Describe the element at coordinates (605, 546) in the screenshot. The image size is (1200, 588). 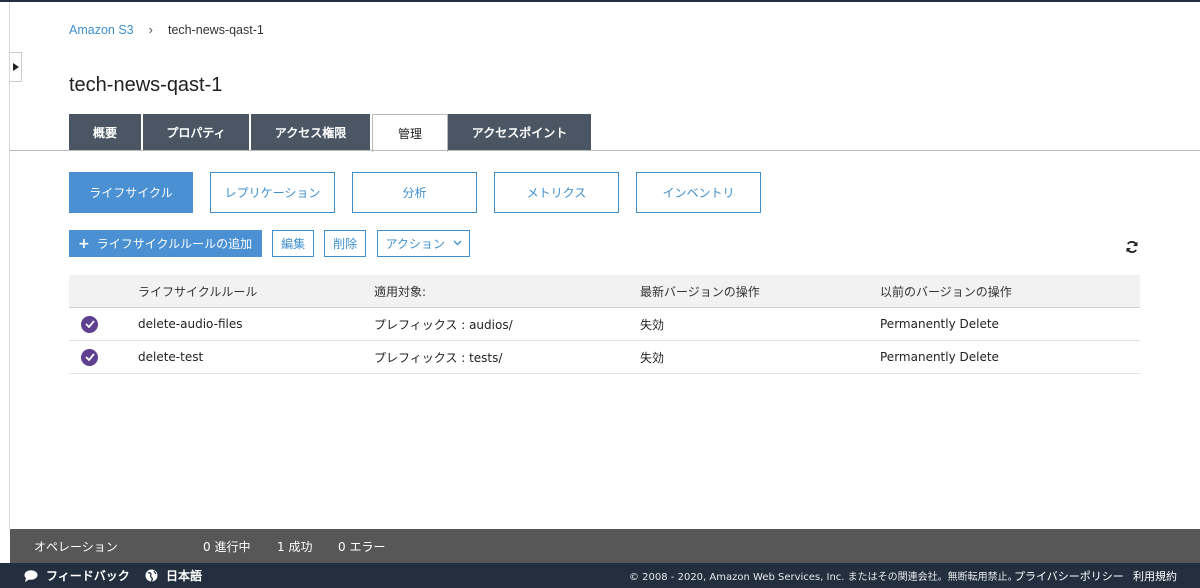
I see `operations-bar: オペレーション 0 進行中 1 成功 0 エラー` at that location.